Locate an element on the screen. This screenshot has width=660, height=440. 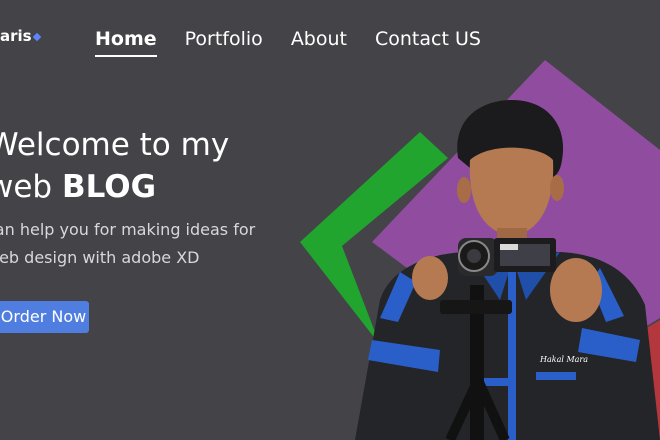
badge-text: Hakal Mara is located at coordinates (563, 359).